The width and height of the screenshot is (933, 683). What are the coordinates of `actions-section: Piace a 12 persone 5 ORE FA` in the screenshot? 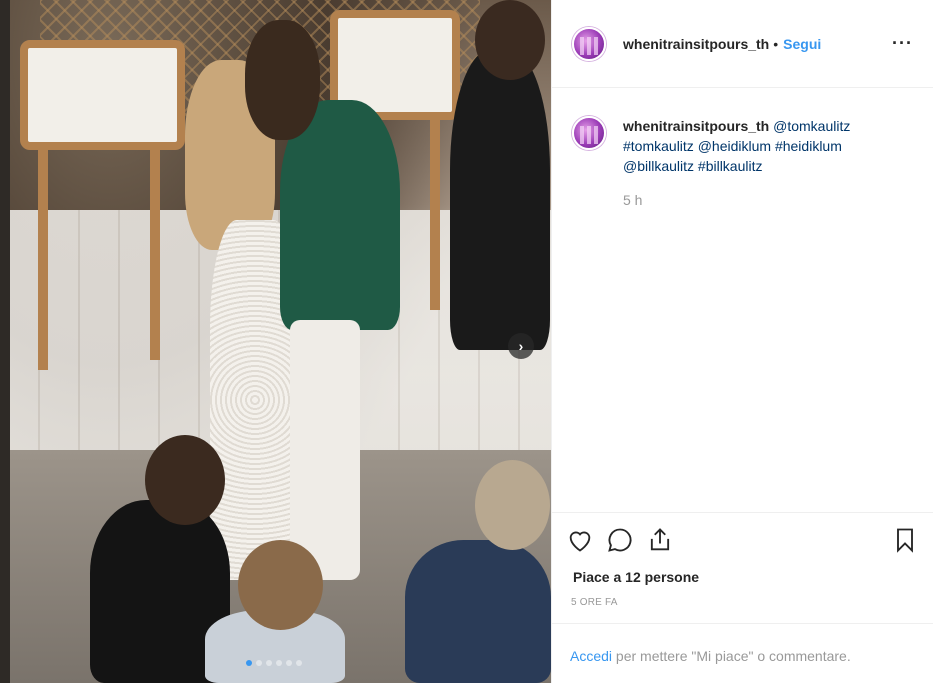 It's located at (742, 568).